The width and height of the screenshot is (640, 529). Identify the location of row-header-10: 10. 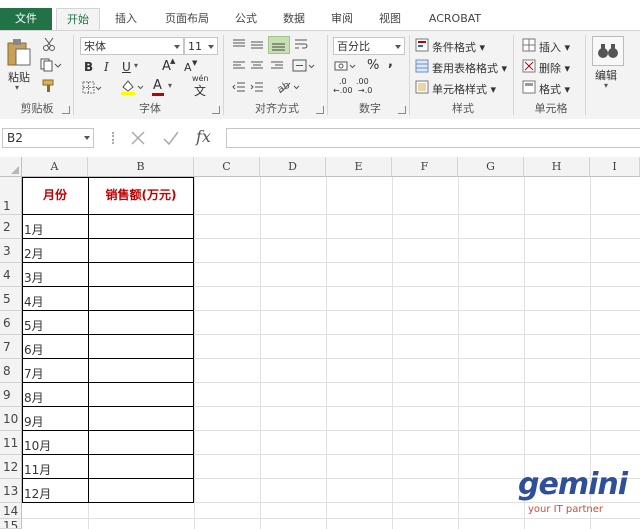
(11, 419).